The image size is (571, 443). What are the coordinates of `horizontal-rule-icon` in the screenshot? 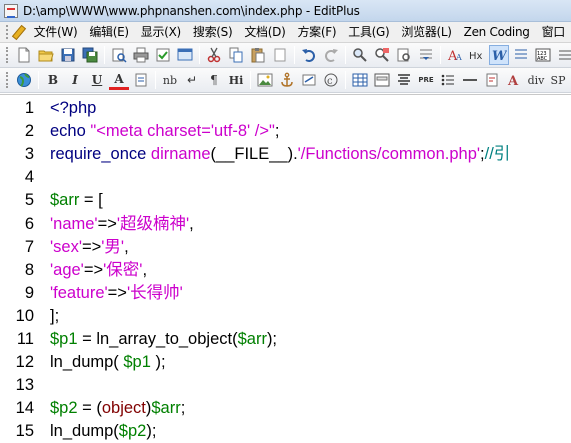 It's located at (470, 80).